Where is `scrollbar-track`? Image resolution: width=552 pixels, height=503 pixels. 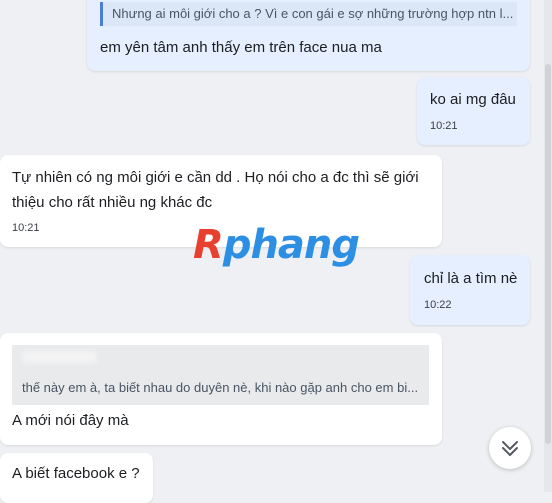
scrollbar-track is located at coordinates (548, 246).